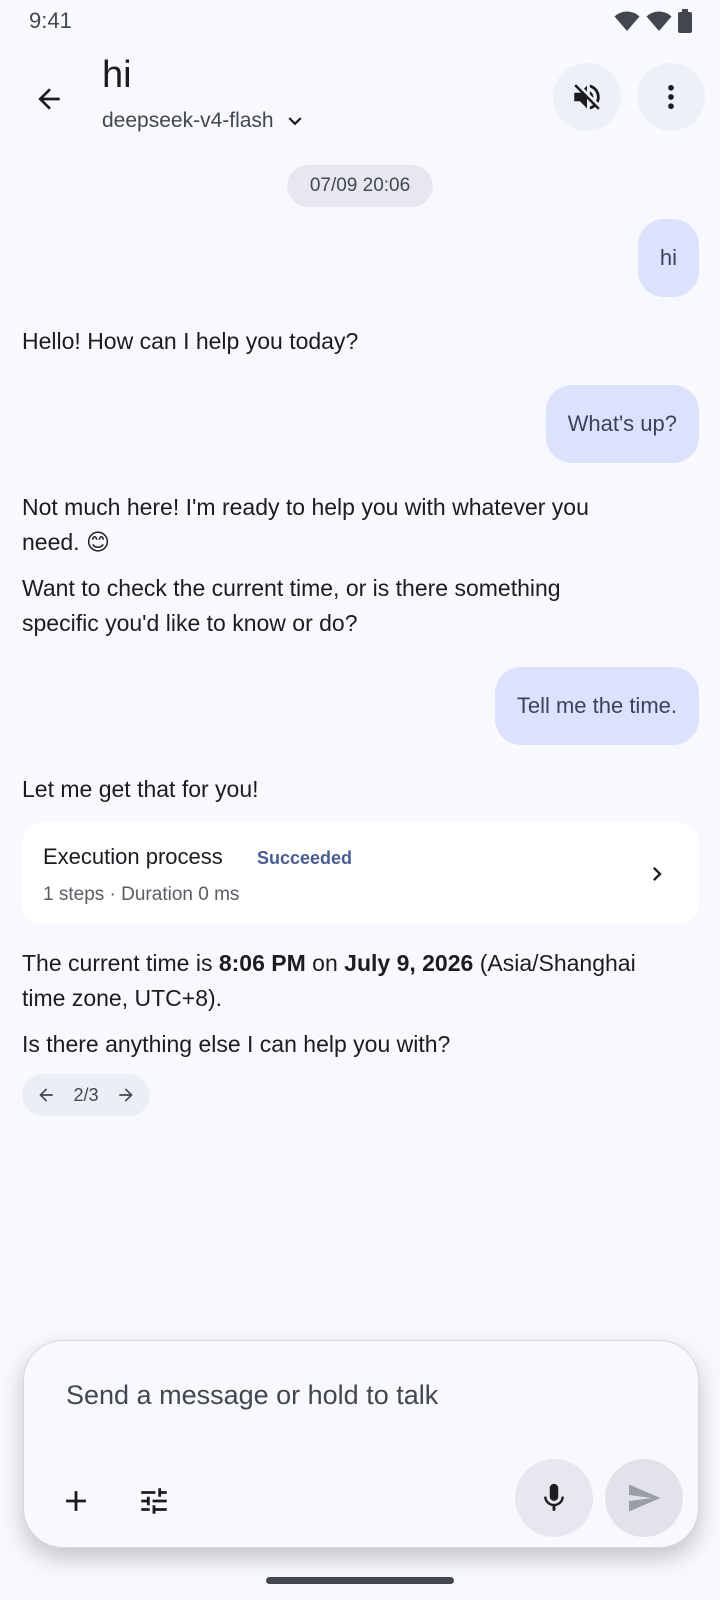  Describe the element at coordinates (262, 963) in the screenshot. I see `time-value: 8:06 PM` at that location.